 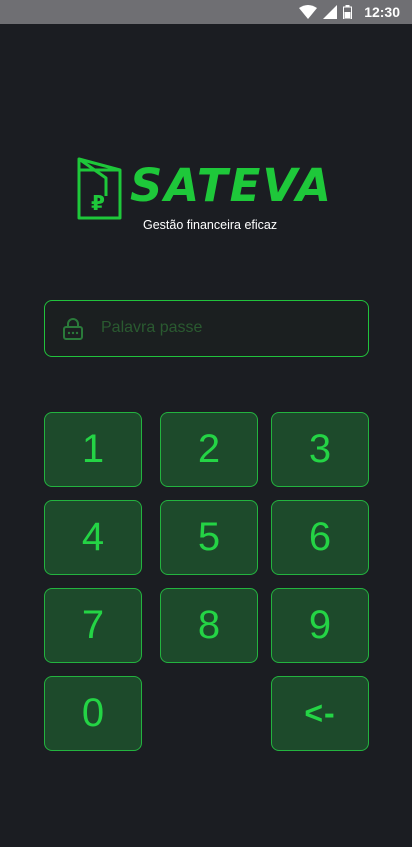 What do you see at coordinates (320, 537) in the screenshot?
I see `key-6: 6` at bounding box center [320, 537].